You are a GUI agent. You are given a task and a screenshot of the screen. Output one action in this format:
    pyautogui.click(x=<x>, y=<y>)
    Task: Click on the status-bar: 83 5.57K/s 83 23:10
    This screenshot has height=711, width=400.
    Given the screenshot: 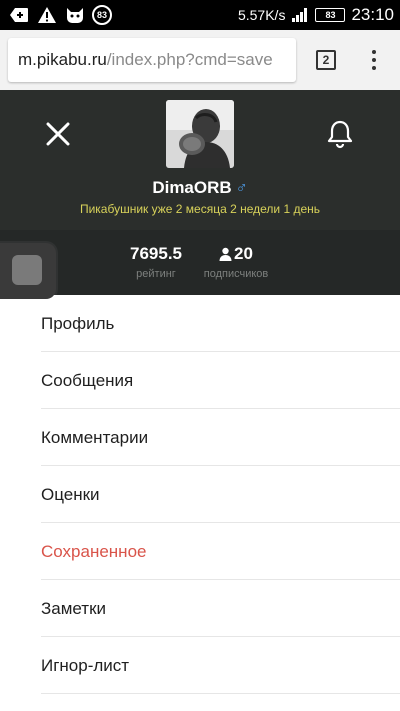 What is the action you would take?
    pyautogui.click(x=200, y=15)
    